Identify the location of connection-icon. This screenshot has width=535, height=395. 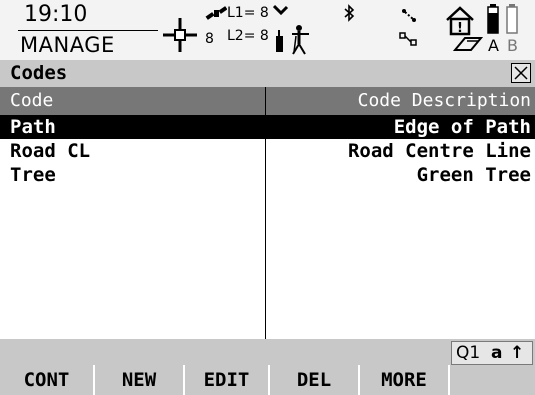
(409, 15).